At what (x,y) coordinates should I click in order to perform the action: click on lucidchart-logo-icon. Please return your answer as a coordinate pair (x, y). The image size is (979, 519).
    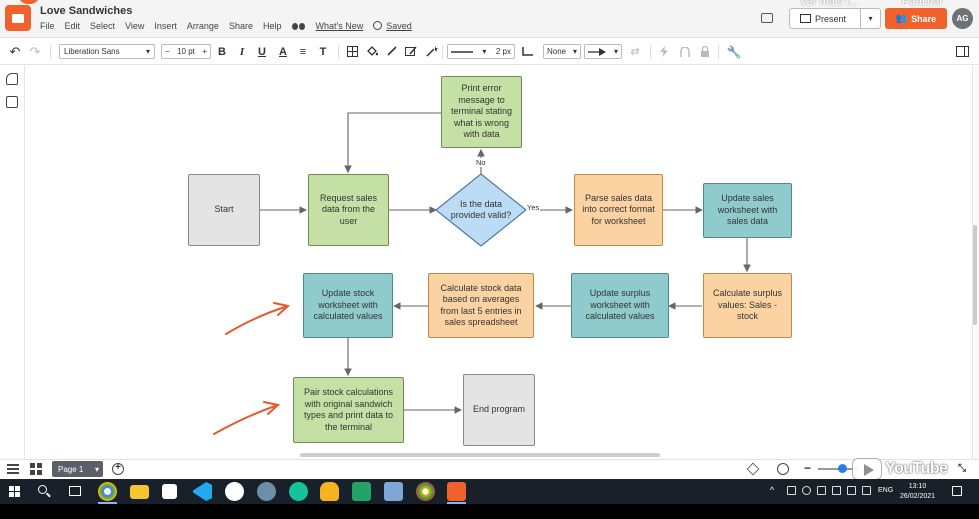
    Looking at the image, I should click on (18, 18).